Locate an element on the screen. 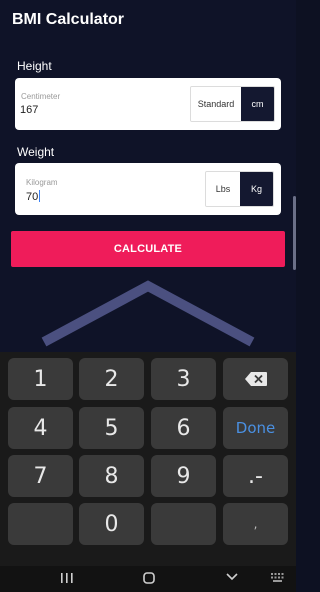 The width and height of the screenshot is (320, 592). key-blank-right is located at coordinates (183, 524).